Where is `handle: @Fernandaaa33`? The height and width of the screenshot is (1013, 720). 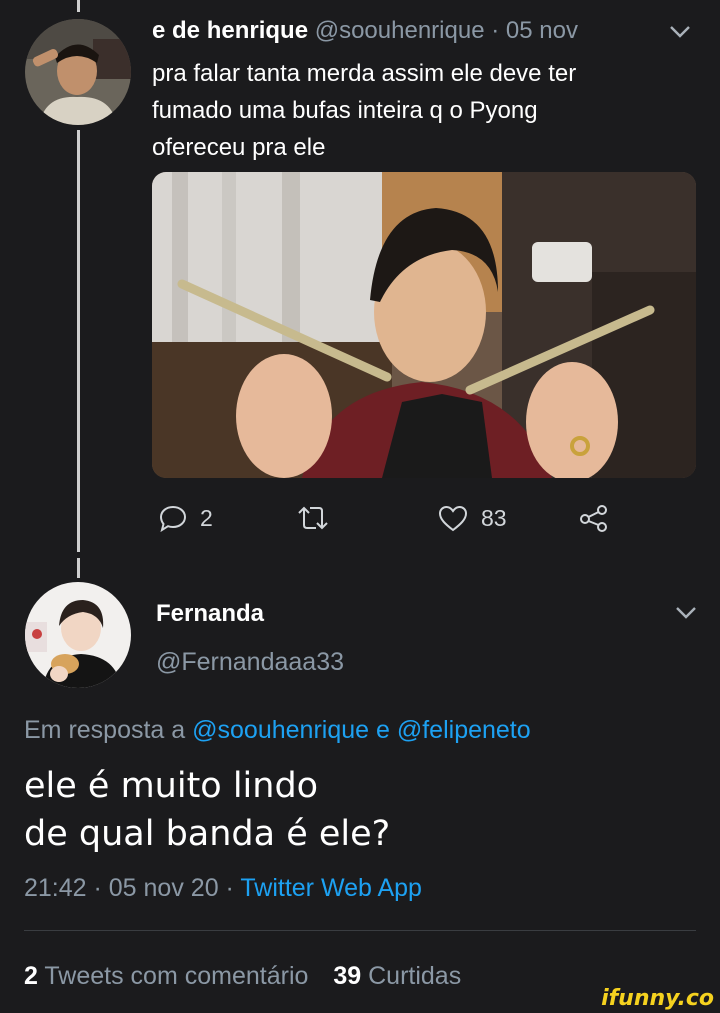
handle: @Fernandaaa33 is located at coordinates (250, 662).